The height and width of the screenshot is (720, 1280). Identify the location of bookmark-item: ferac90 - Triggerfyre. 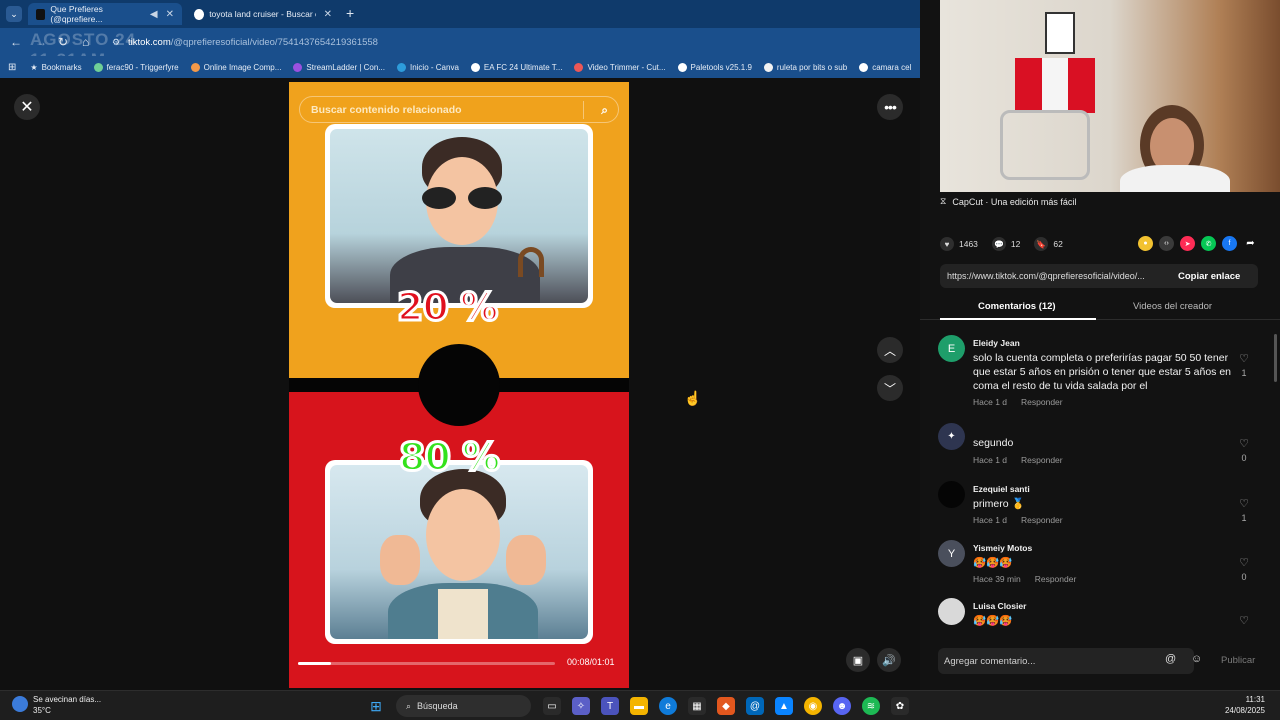
(136, 67).